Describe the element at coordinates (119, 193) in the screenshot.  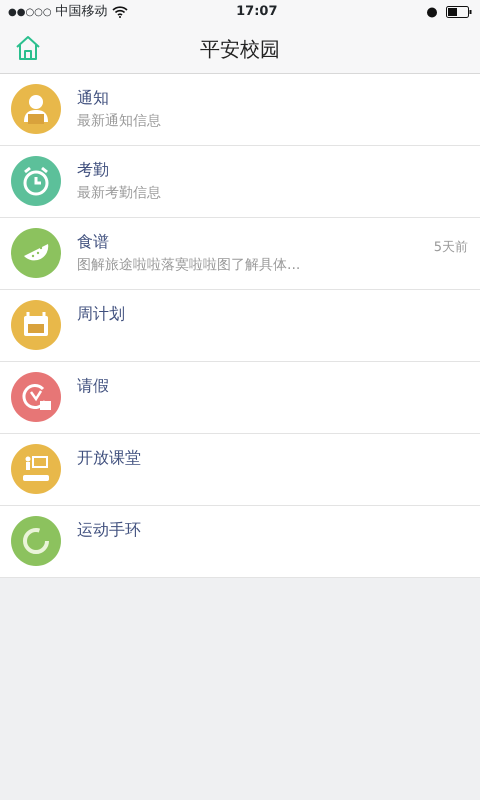
I see `item-subtitle: 最新考勤信息` at that location.